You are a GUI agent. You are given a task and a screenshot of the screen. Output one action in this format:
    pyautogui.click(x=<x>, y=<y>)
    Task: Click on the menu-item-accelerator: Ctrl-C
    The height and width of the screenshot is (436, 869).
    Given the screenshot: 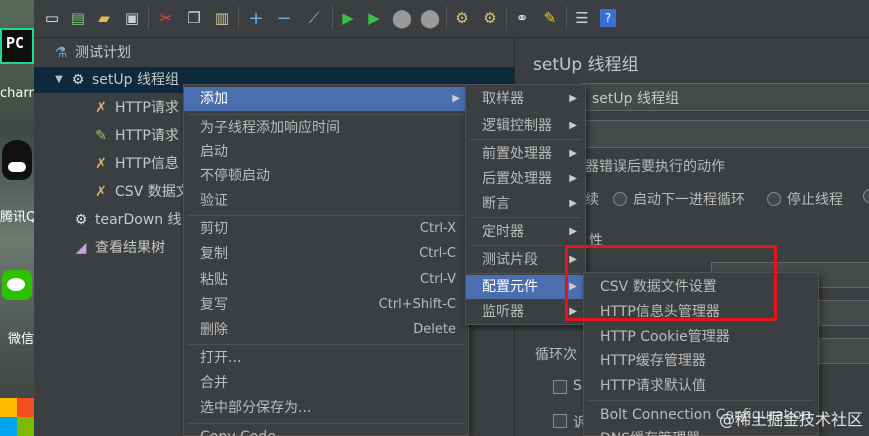 What is the action you would take?
    pyautogui.click(x=437, y=253)
    